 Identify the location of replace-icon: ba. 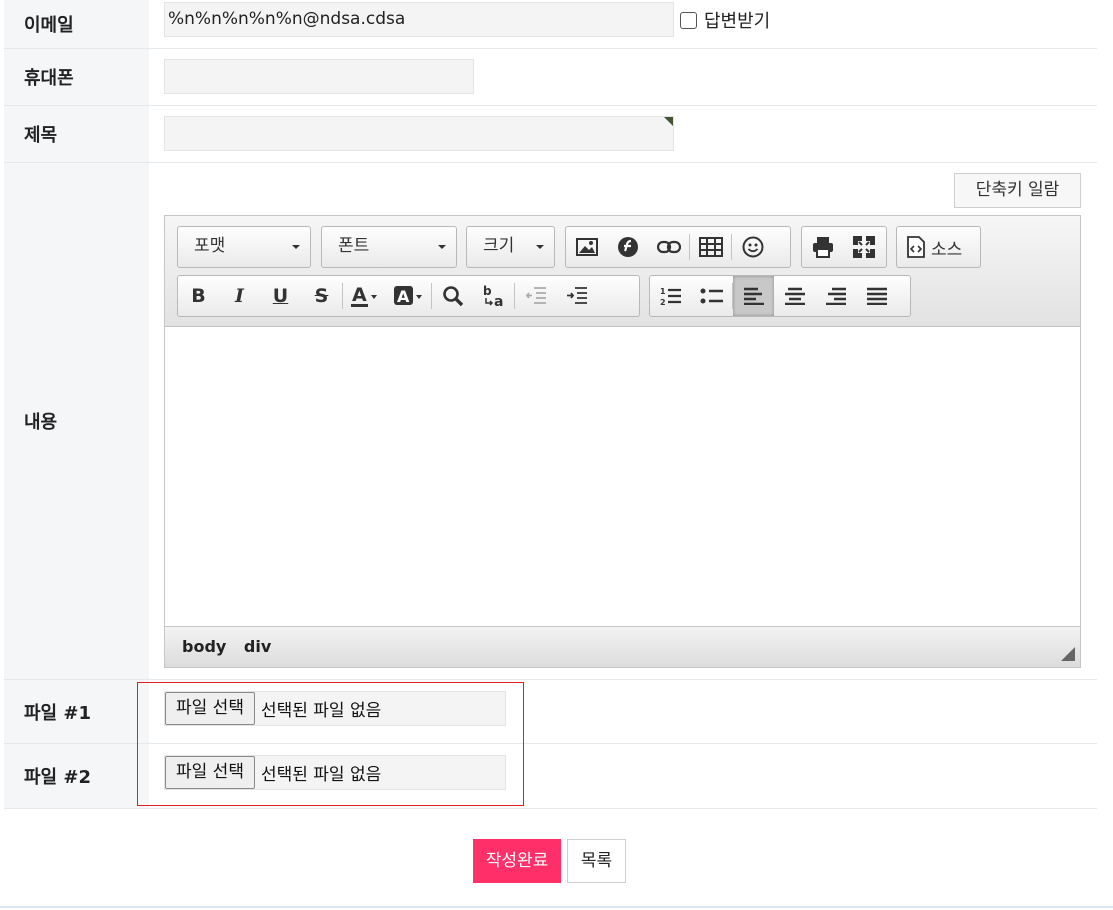
(493, 296).